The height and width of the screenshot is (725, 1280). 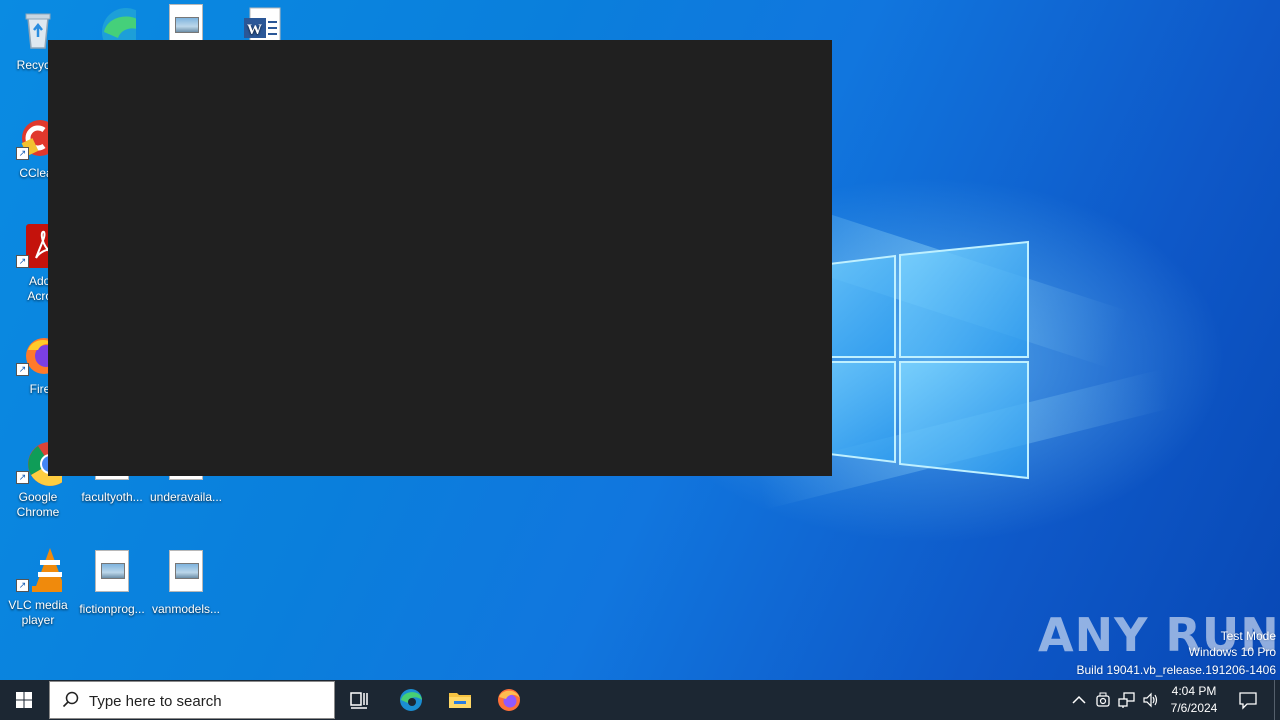 What do you see at coordinates (70, 699) in the screenshot?
I see `search-icon` at bounding box center [70, 699].